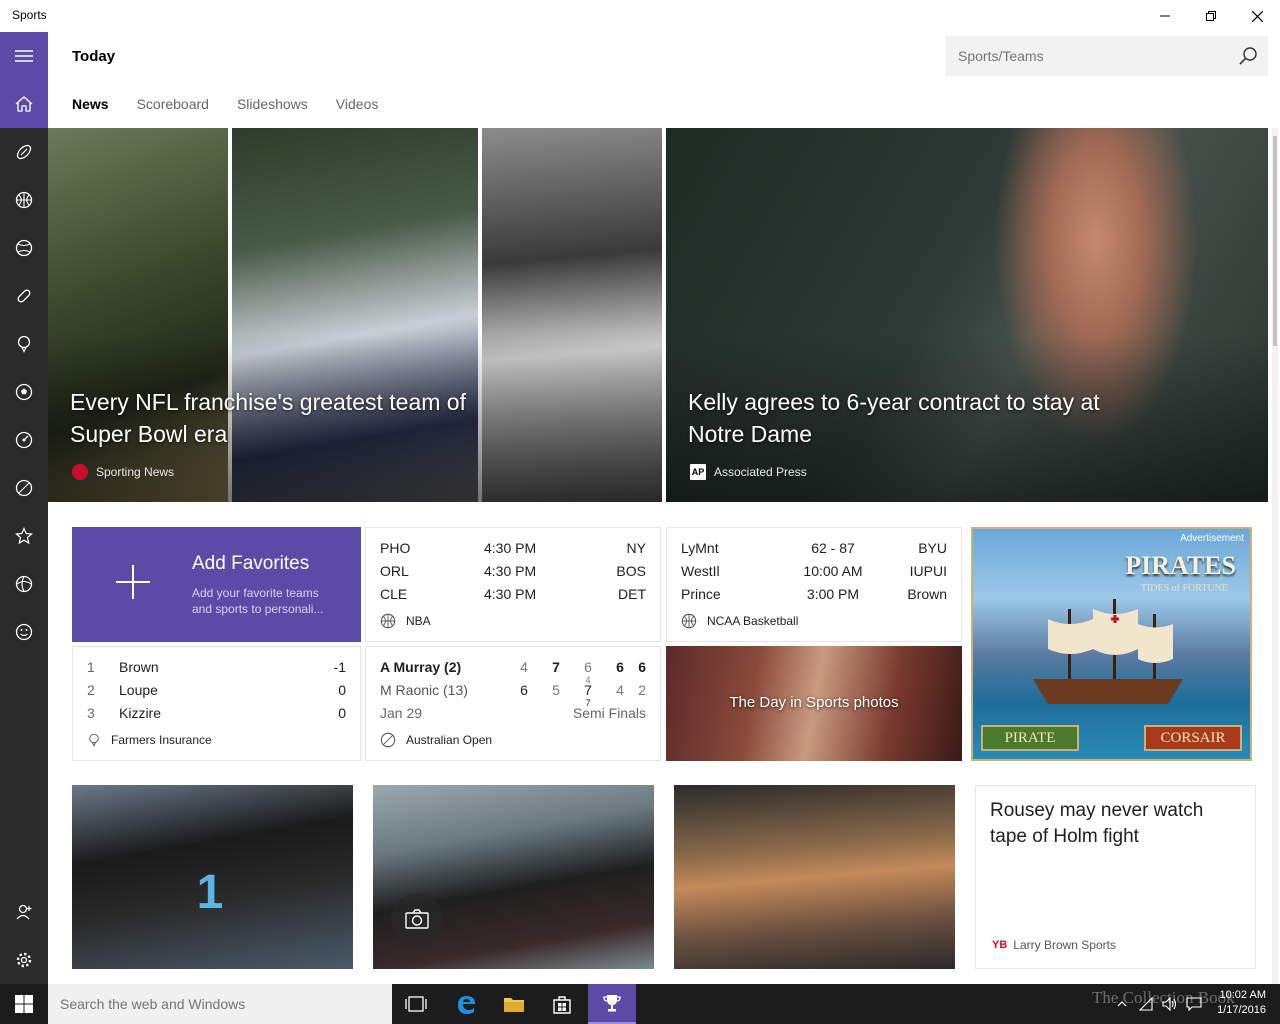 This screenshot has width=1280, height=1024. What do you see at coordinates (814, 703) in the screenshot?
I see `day-in-sports-photos-tile: The Day in Sports photos` at bounding box center [814, 703].